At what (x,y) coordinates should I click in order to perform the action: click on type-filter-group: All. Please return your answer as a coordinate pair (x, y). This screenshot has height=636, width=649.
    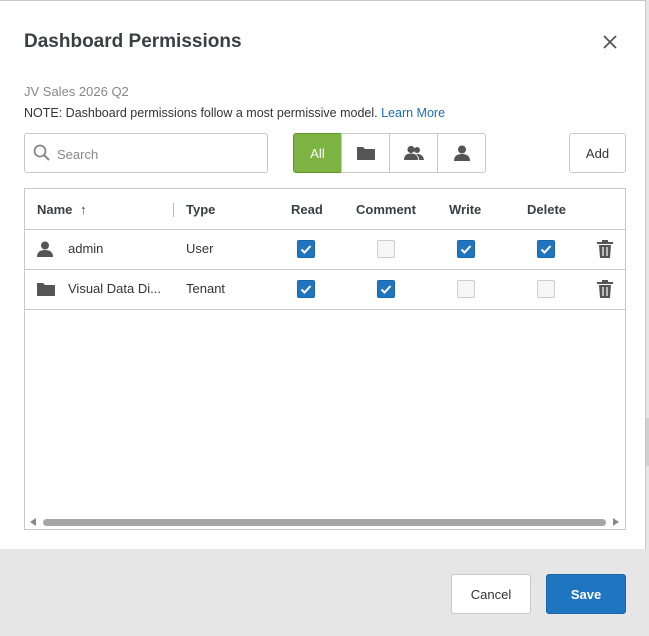
    Looking at the image, I should click on (389, 153).